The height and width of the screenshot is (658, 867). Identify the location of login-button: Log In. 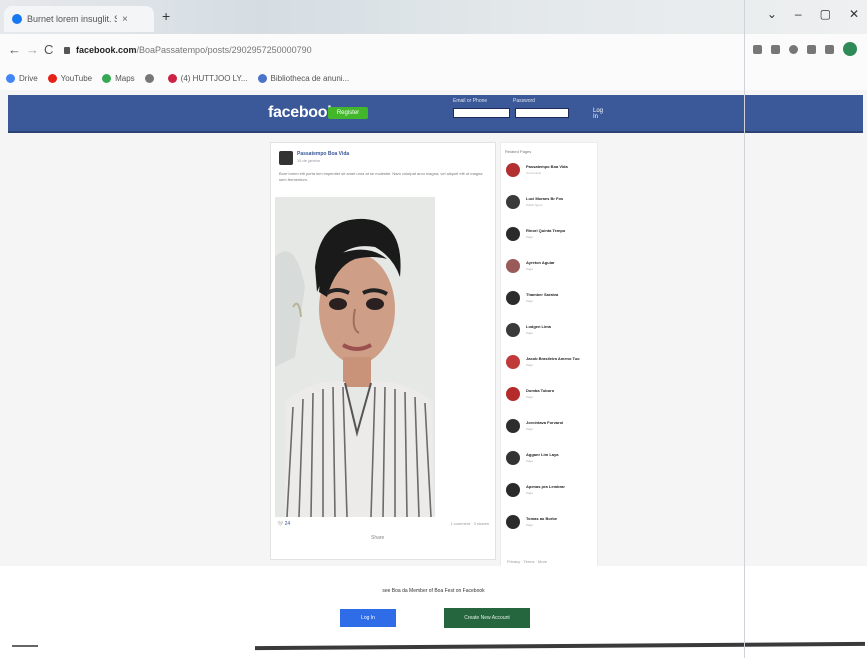
(598, 114).